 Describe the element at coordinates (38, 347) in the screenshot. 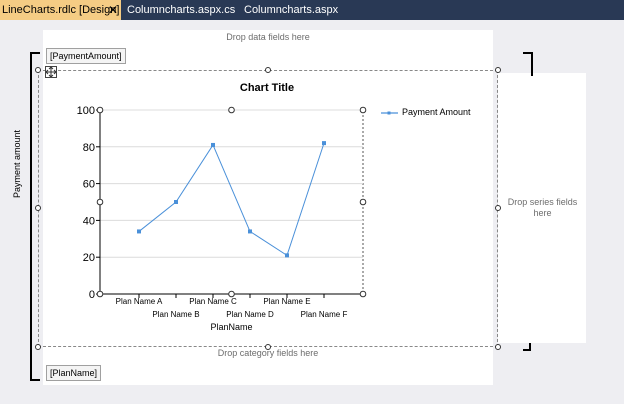

I see `resize-handle-bottom-left` at that location.